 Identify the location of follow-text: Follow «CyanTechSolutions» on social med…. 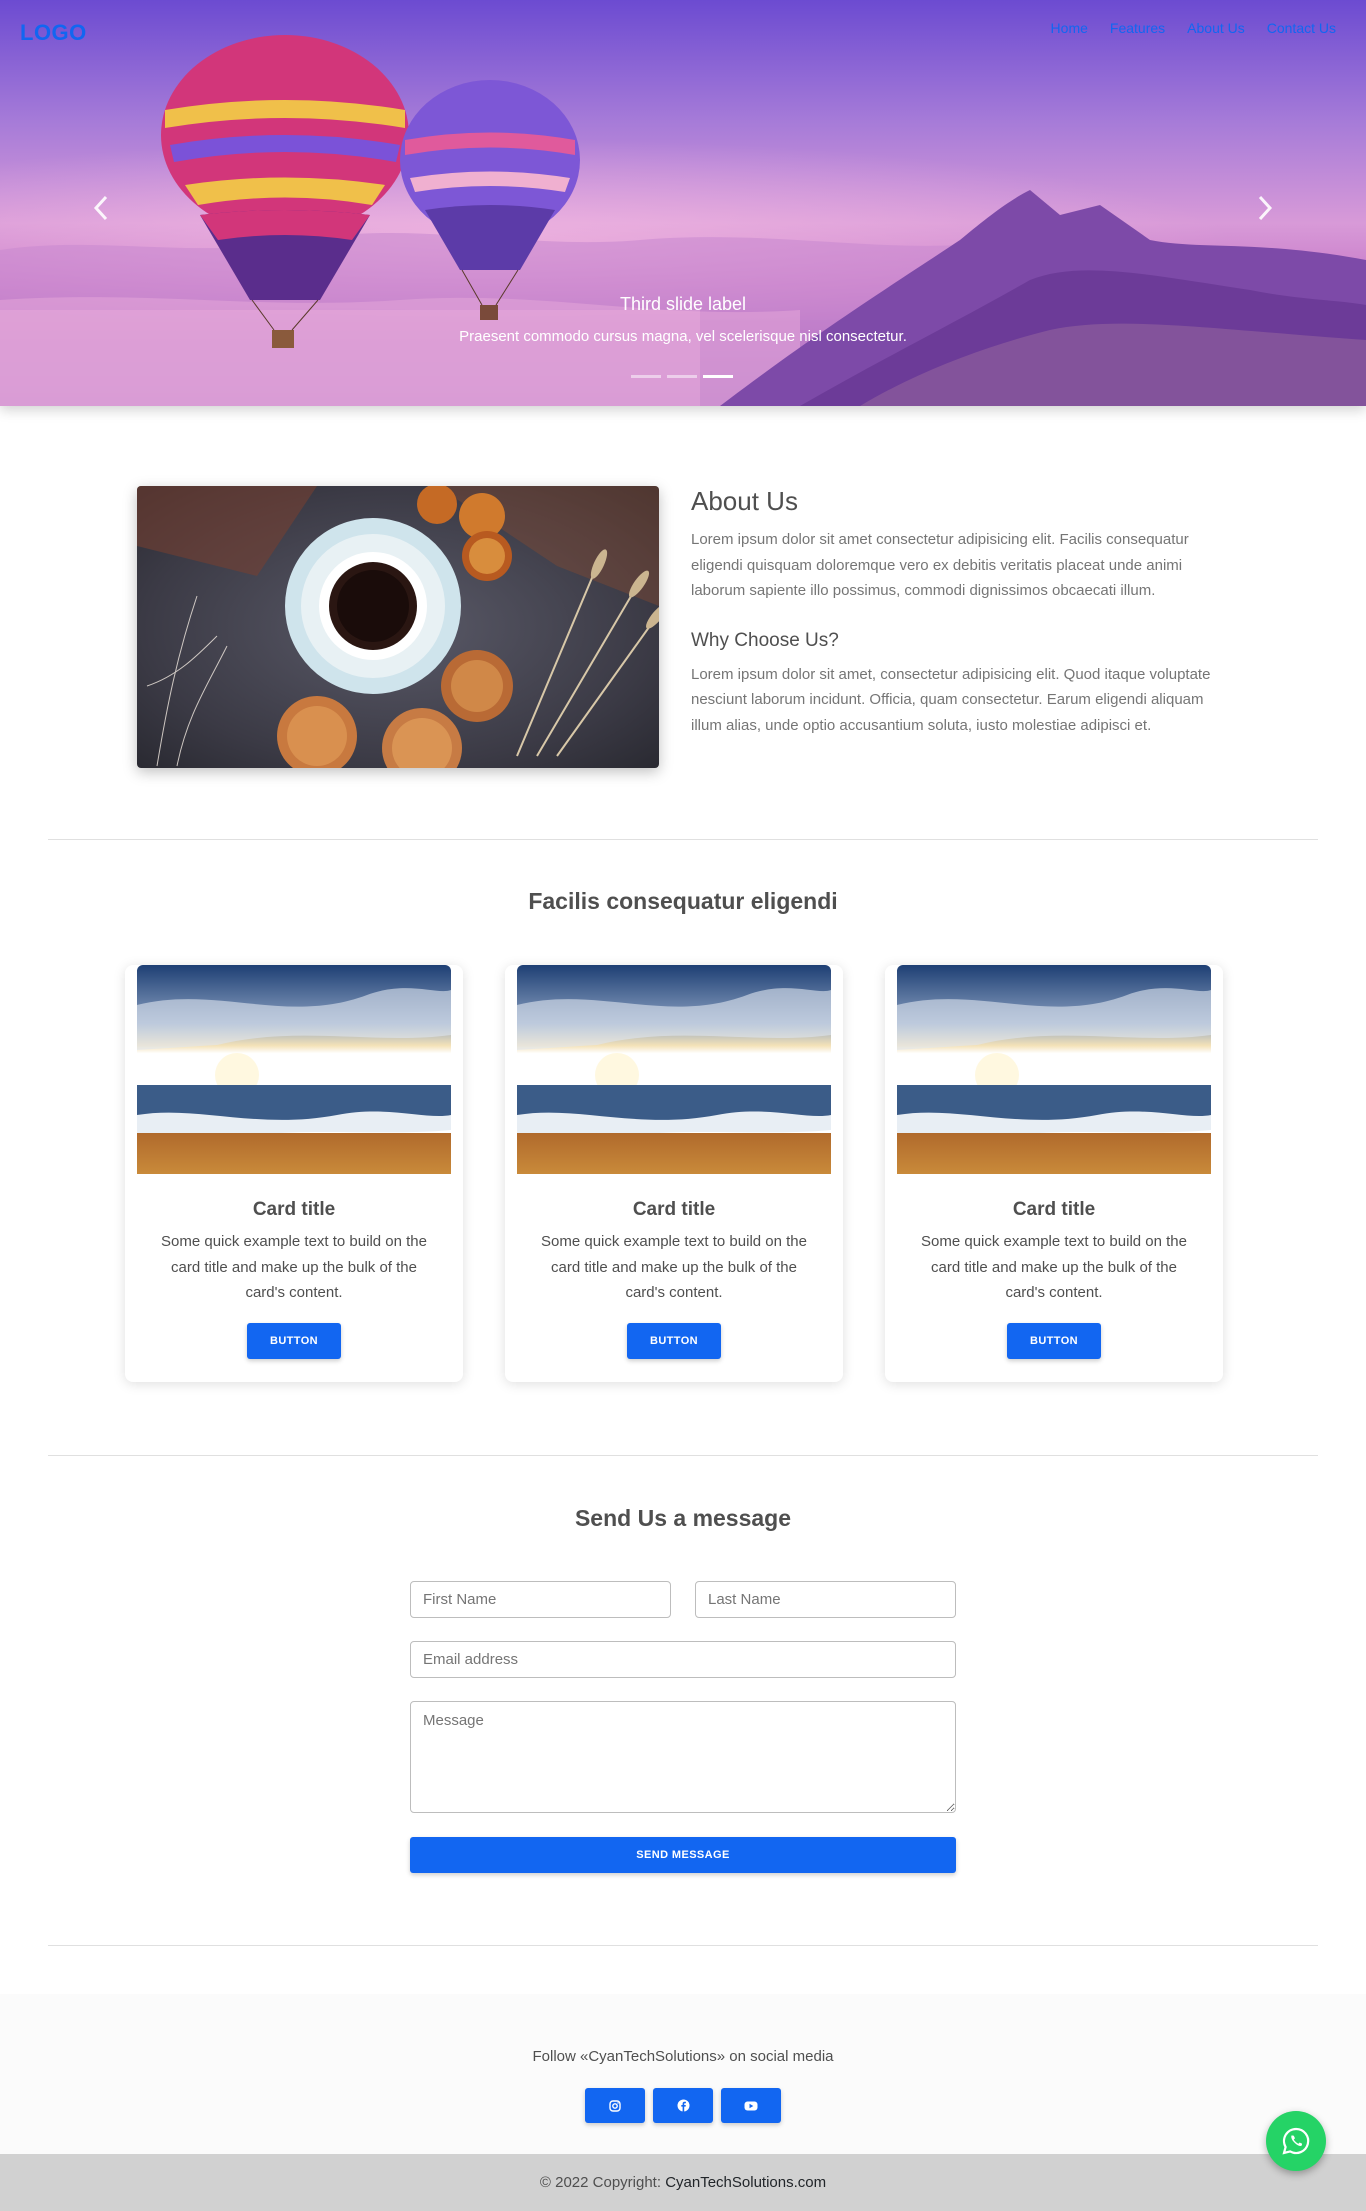
(683, 2056).